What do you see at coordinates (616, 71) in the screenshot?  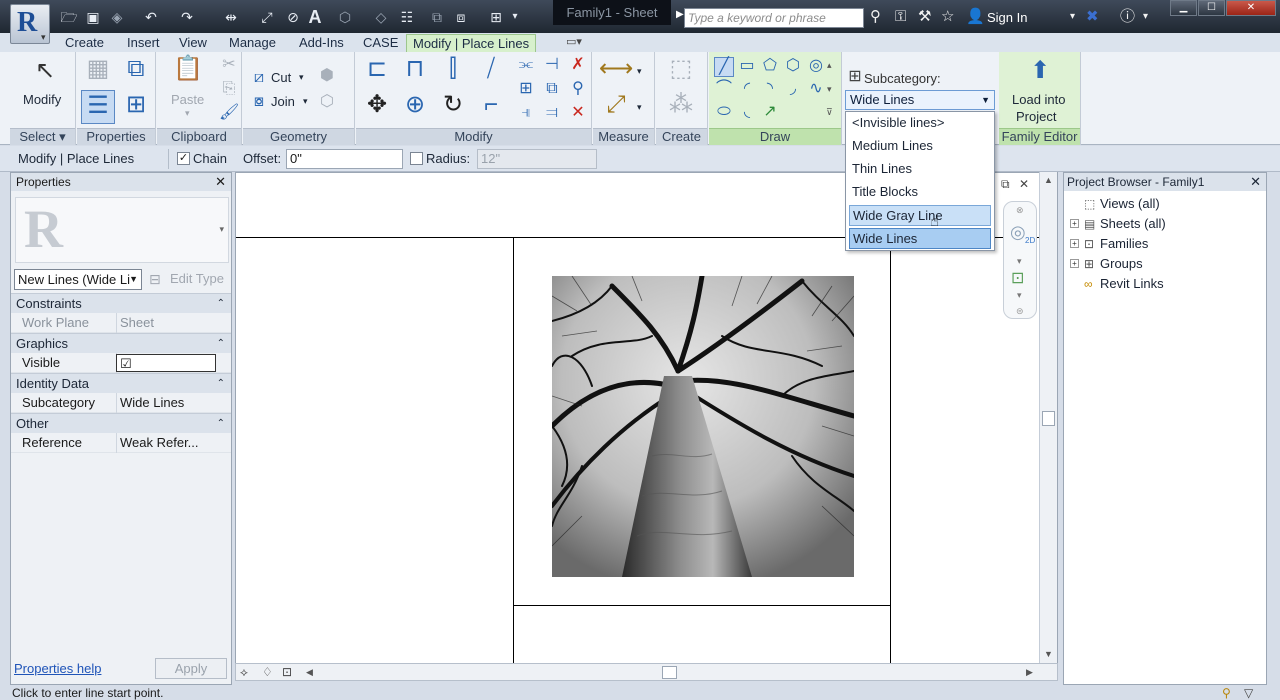 I see `measure-between-icon: ⟷` at bounding box center [616, 71].